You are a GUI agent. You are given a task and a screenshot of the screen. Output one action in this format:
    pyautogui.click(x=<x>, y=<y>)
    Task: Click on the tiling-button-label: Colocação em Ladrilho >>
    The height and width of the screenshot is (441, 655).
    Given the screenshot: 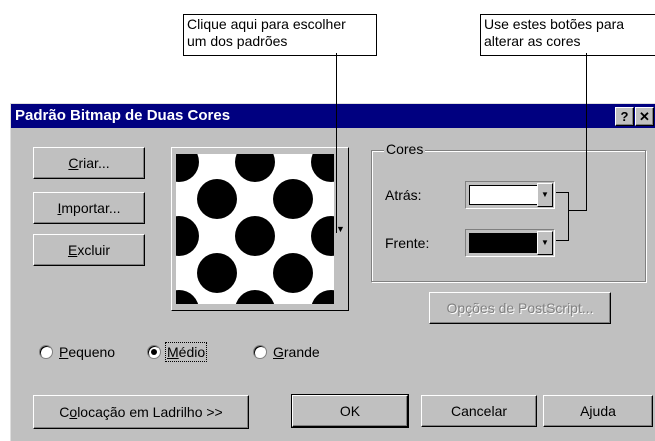 What is the action you would take?
    pyautogui.click(x=141, y=412)
    